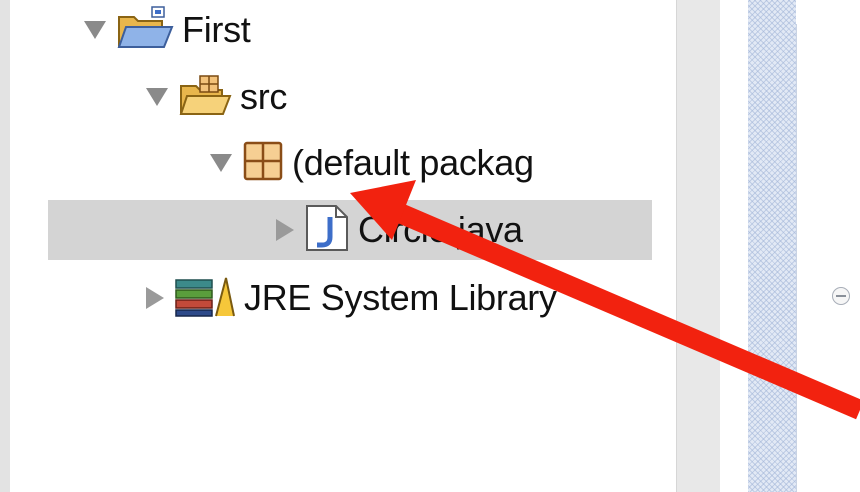  What do you see at coordinates (413, 162) in the screenshot?
I see `tree-item-label: (default packag` at bounding box center [413, 162].